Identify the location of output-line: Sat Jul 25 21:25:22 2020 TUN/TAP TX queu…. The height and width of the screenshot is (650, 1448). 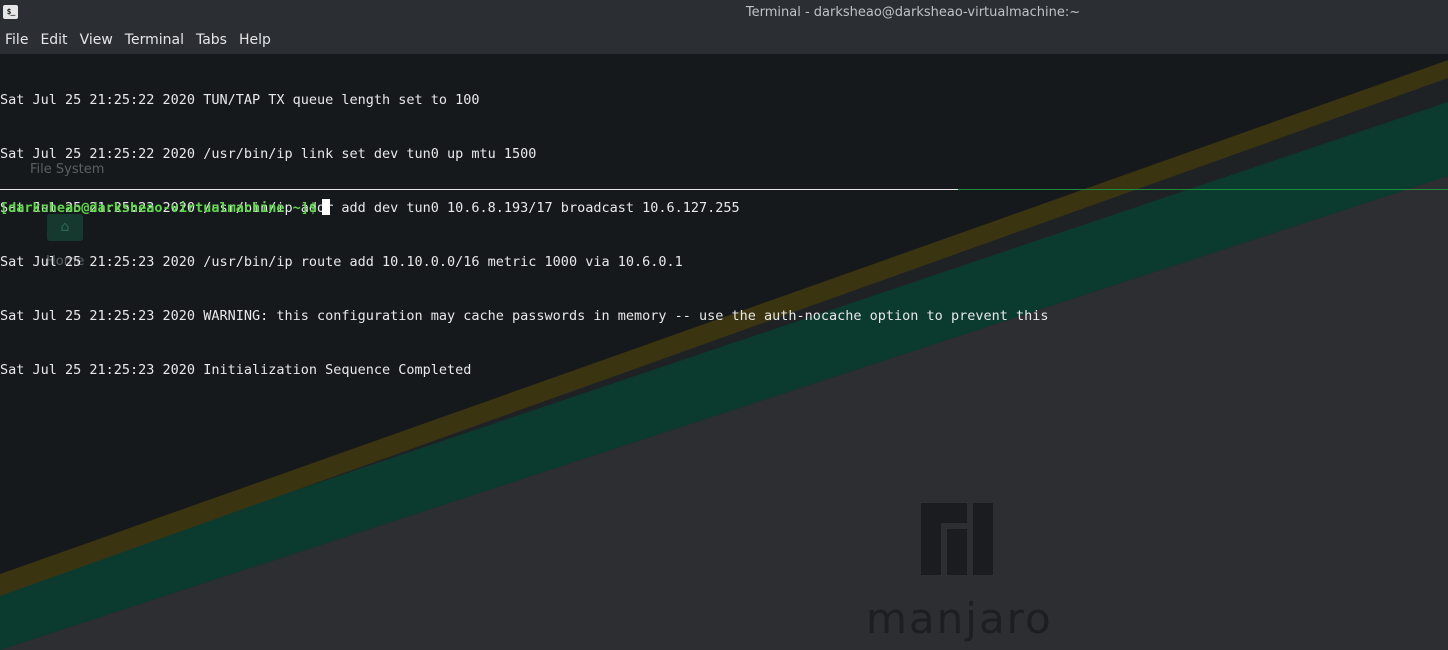
(240, 100).